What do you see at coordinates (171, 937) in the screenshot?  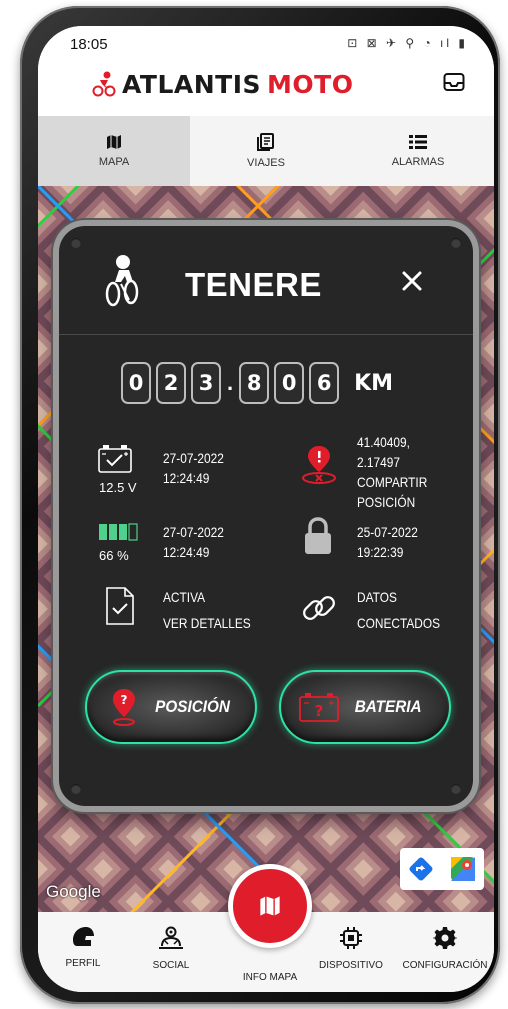 I see `social-icon` at bounding box center [171, 937].